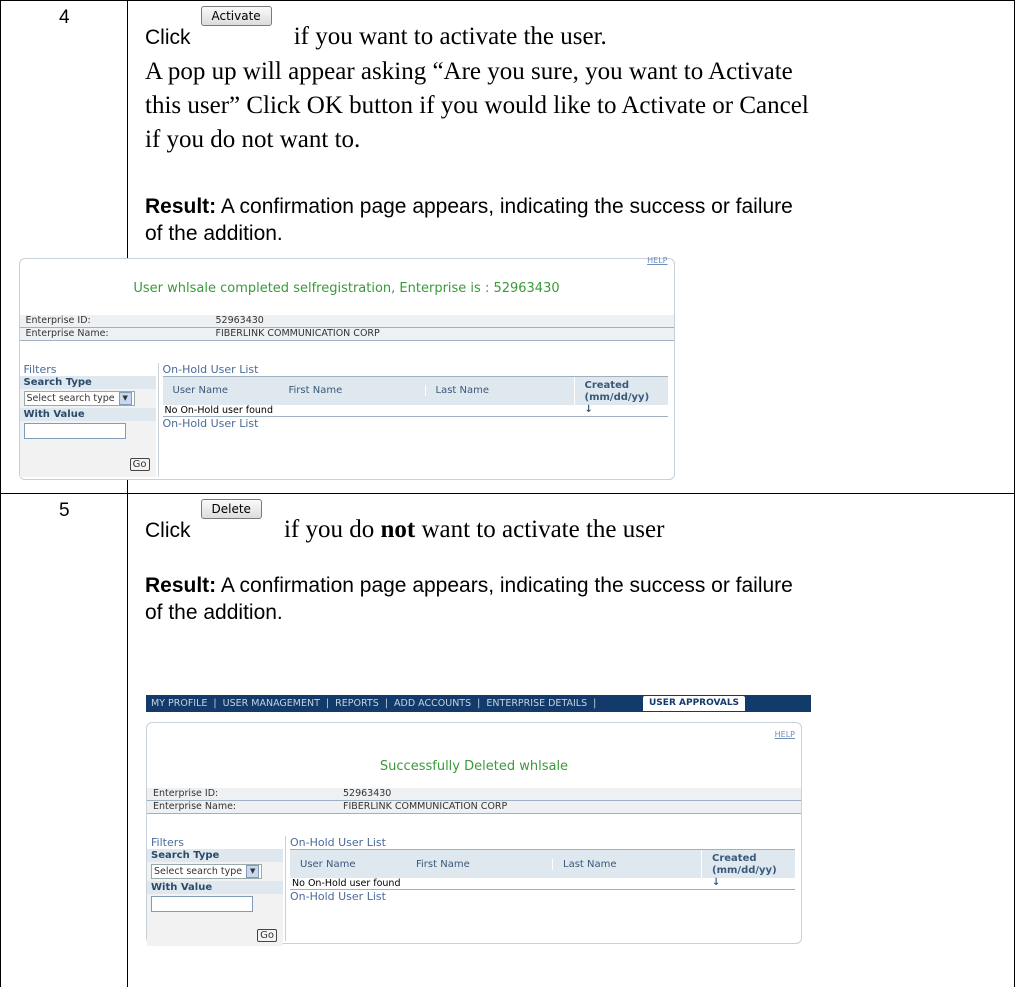 The image size is (1017, 988). I want to click on line-bold: not, so click(398, 529).